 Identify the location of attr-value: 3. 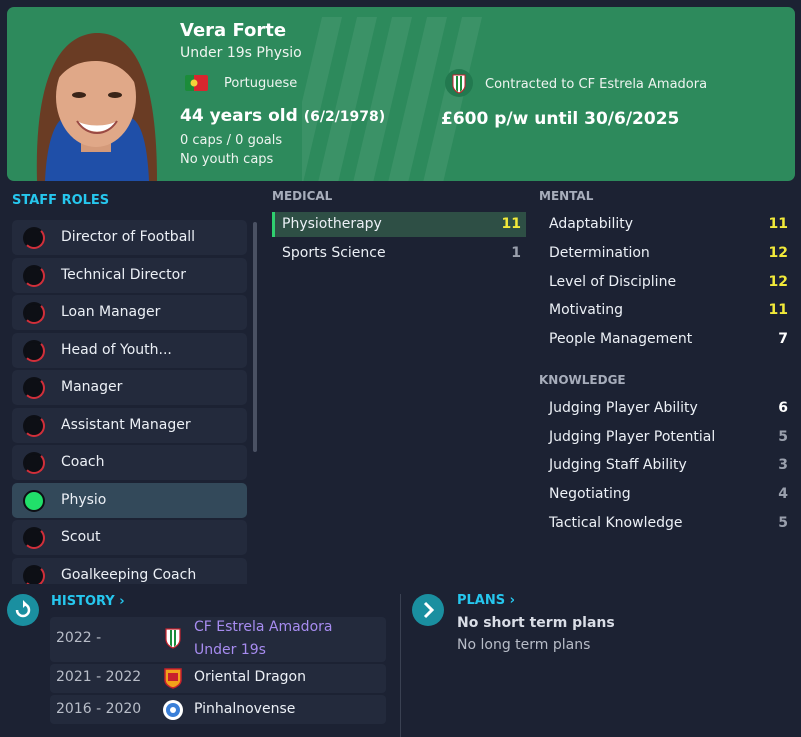
(783, 465).